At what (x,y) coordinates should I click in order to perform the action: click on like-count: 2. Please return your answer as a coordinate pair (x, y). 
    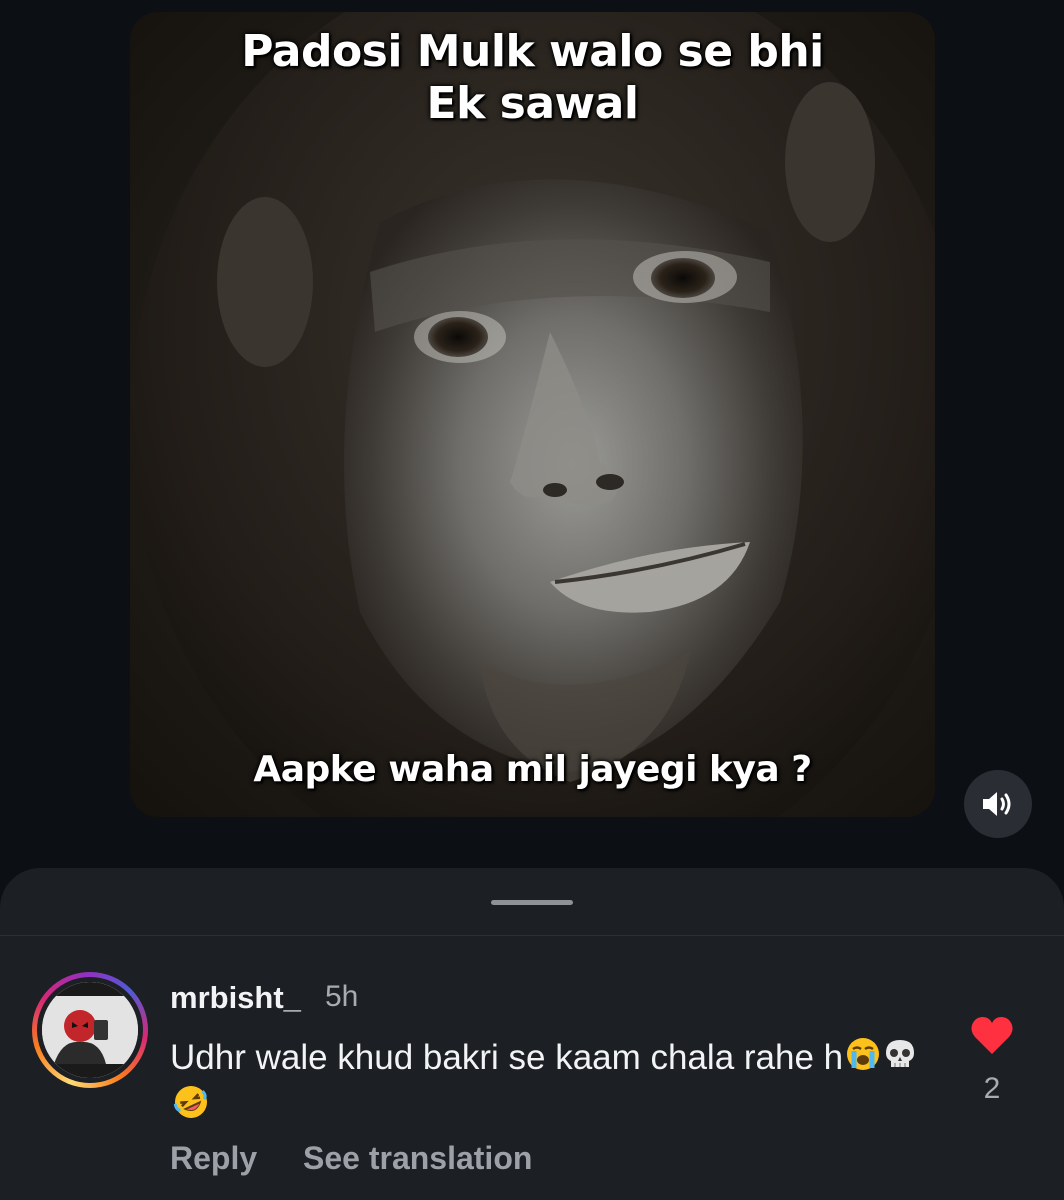
    Looking at the image, I should click on (992, 1088).